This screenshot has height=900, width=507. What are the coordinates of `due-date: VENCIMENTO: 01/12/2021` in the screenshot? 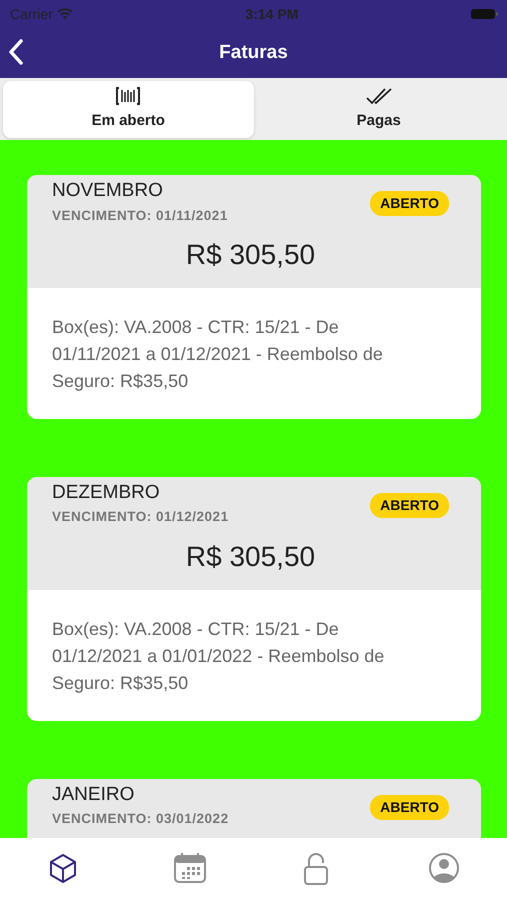 It's located at (140, 517).